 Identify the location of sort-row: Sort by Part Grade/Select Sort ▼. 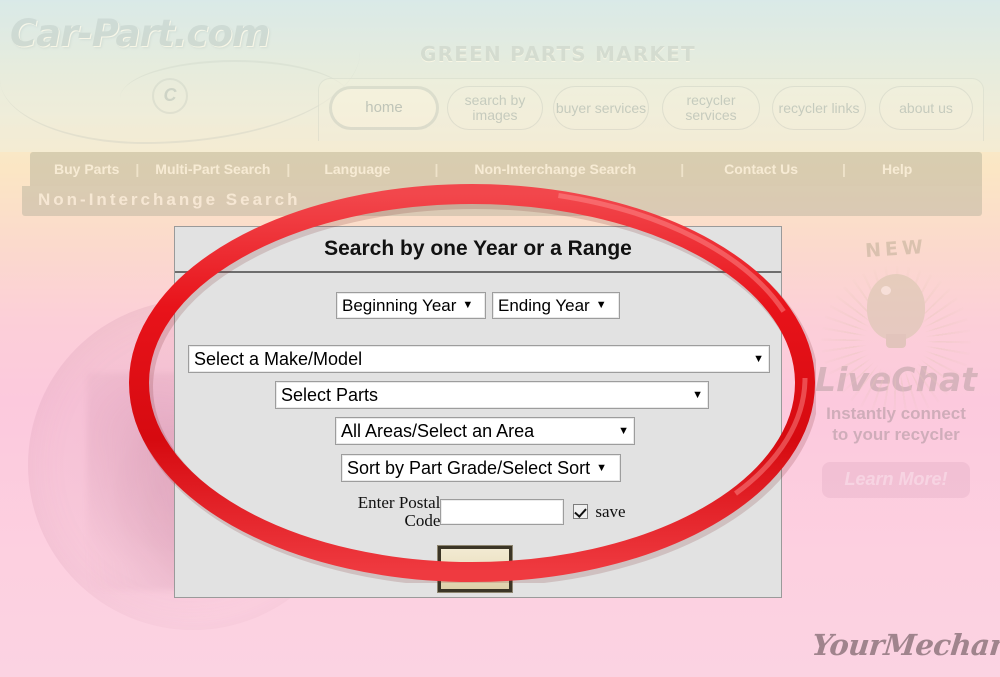
(478, 468).